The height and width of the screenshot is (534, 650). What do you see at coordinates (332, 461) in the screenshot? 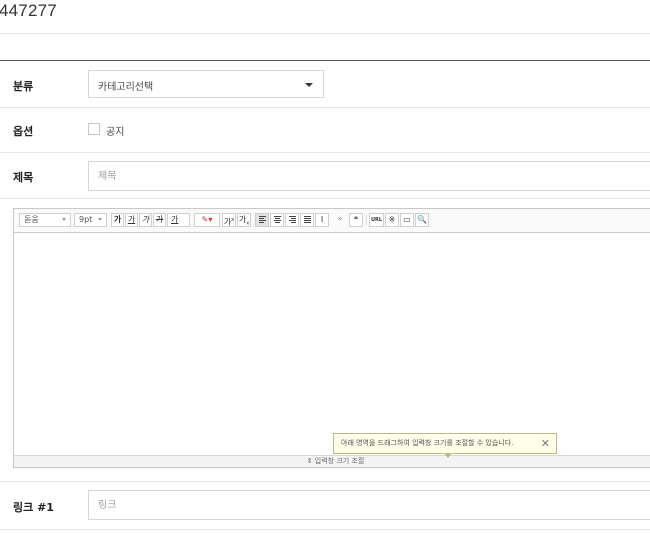
I see `editor-resize-handle: ⇕ 입력창 크기 조절` at bounding box center [332, 461].